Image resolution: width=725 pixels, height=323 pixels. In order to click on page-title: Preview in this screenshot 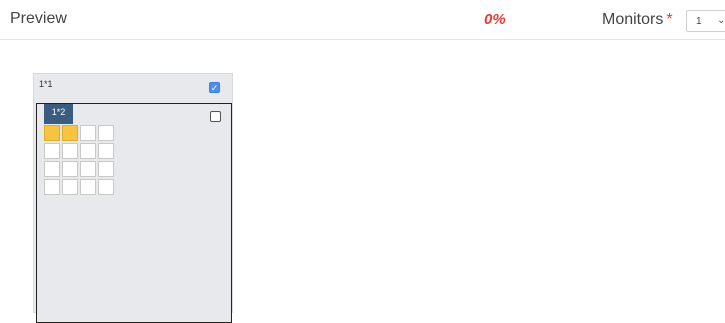, I will do `click(38, 18)`.